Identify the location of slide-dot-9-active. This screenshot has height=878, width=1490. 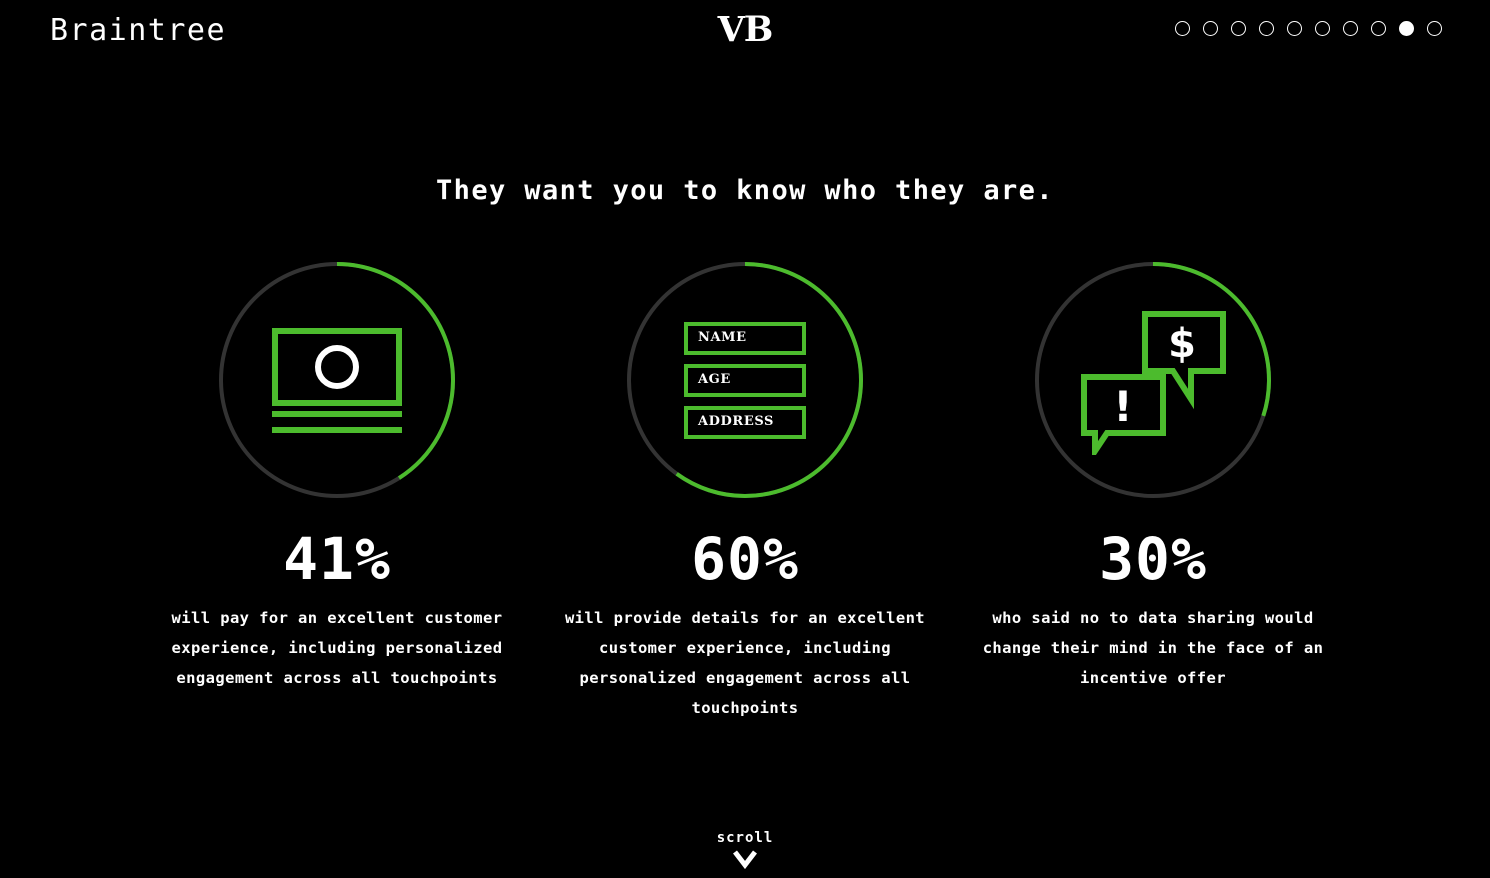
(1406, 28).